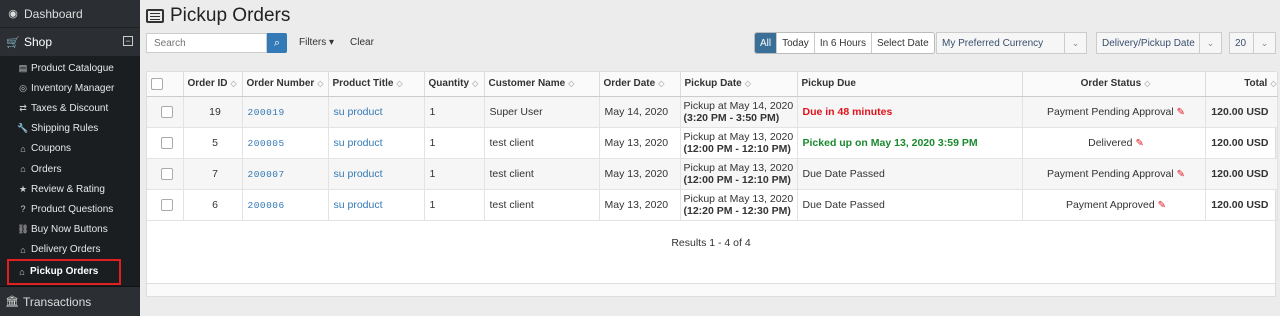  I want to click on pickup-due-cell: Due Date Passed, so click(910, 205).